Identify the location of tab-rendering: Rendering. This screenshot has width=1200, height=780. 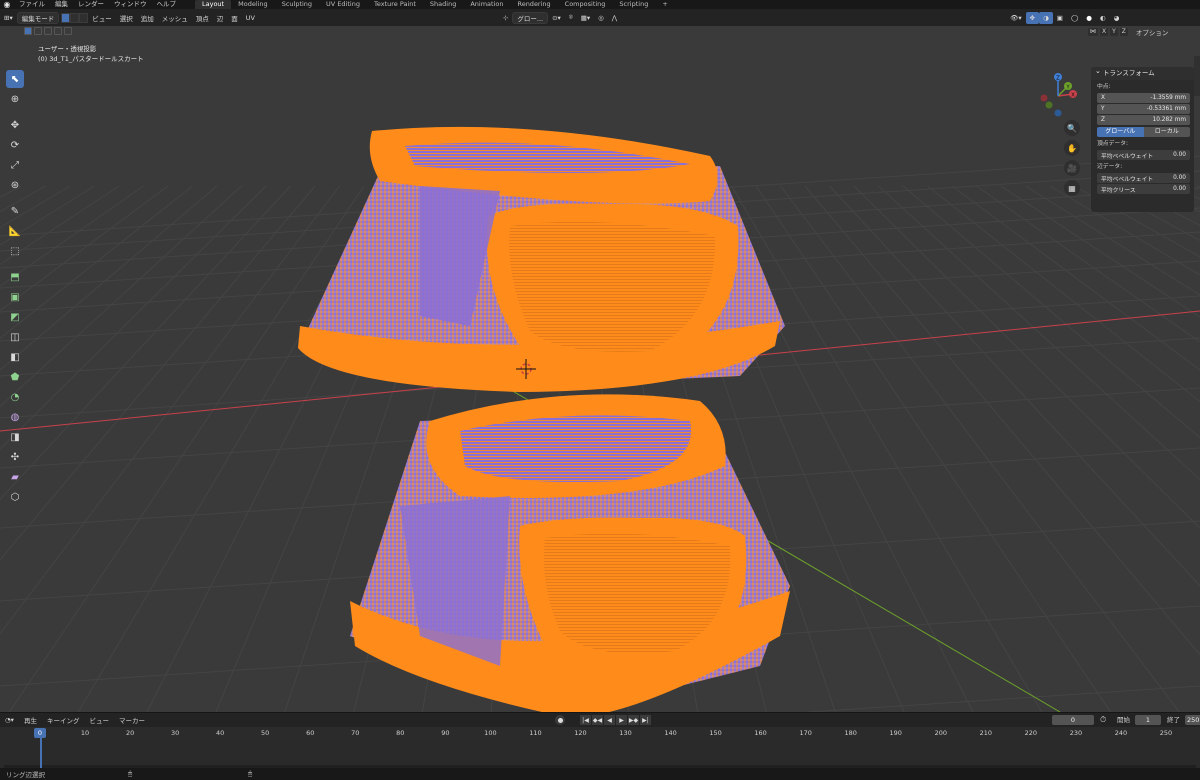
(533, 4).